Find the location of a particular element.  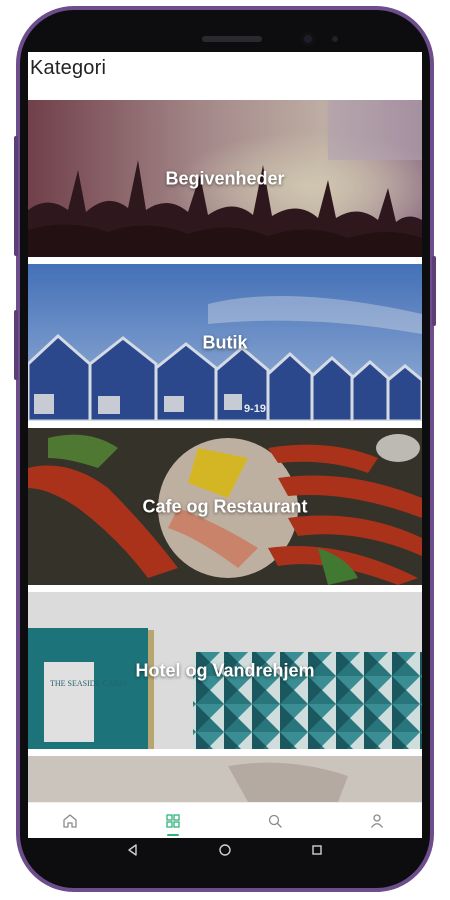

front-camera-icon is located at coordinates (308, 39).